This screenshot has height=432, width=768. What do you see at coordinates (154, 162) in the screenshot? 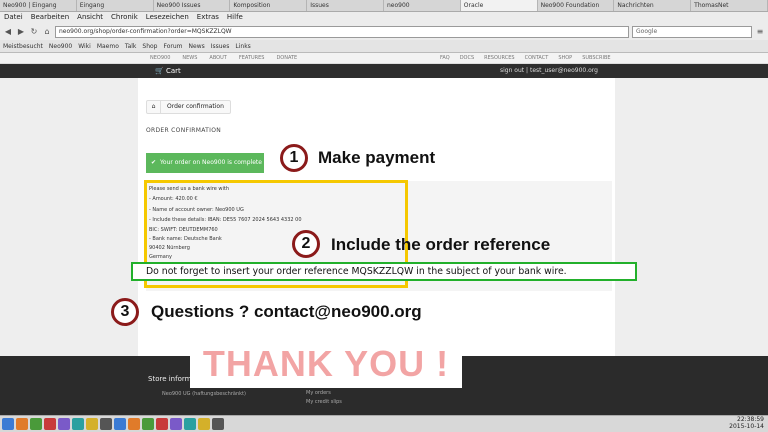
I see `check-icon: ✔` at bounding box center [154, 162].